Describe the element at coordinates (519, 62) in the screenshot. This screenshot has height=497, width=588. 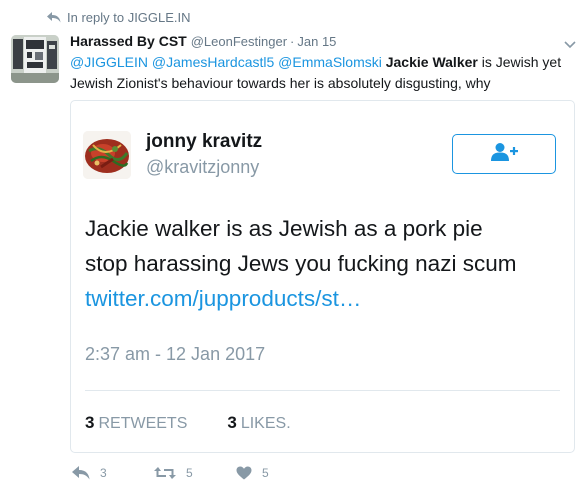
I see `tweet-text-line1-rest: is Jewish yet` at that location.